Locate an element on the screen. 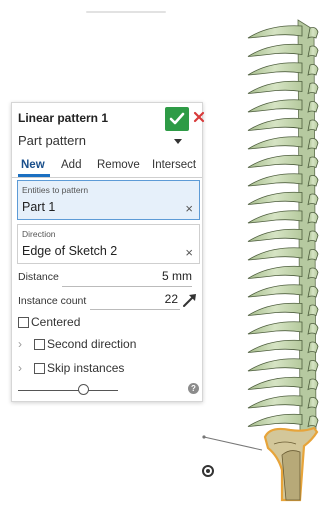  distance-underline is located at coordinates (127, 286).